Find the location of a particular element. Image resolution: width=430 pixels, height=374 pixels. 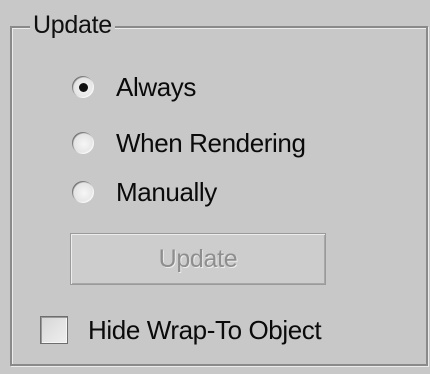

hide-wrap-to-object-checkbox-row: Hide Wrap-To Object is located at coordinates (181, 330).